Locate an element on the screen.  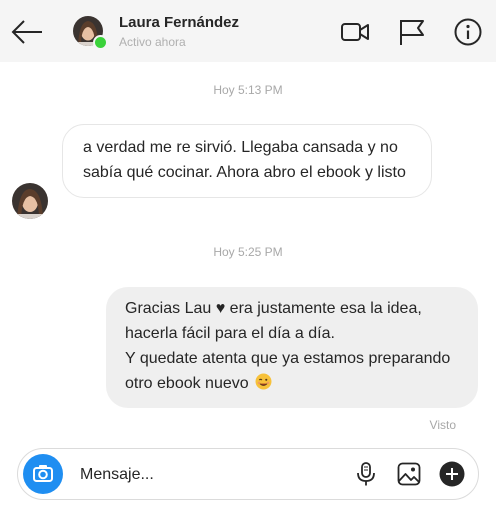
timestamp: Hoy 5:25 PM is located at coordinates (248, 252).